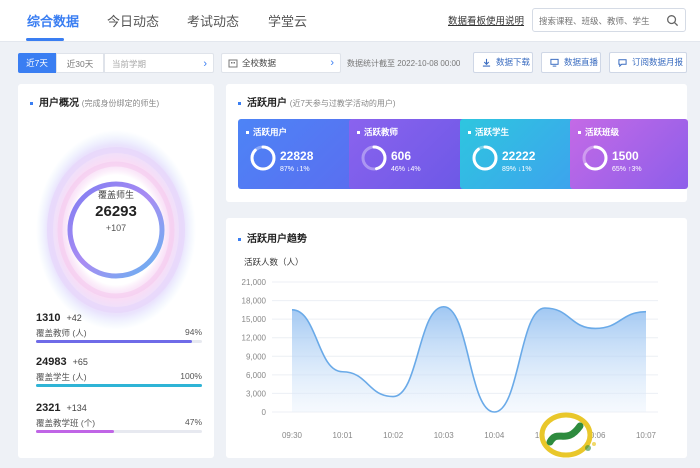 This screenshot has height=468, width=700. I want to click on y-tick-label: 6,000, so click(256, 375).